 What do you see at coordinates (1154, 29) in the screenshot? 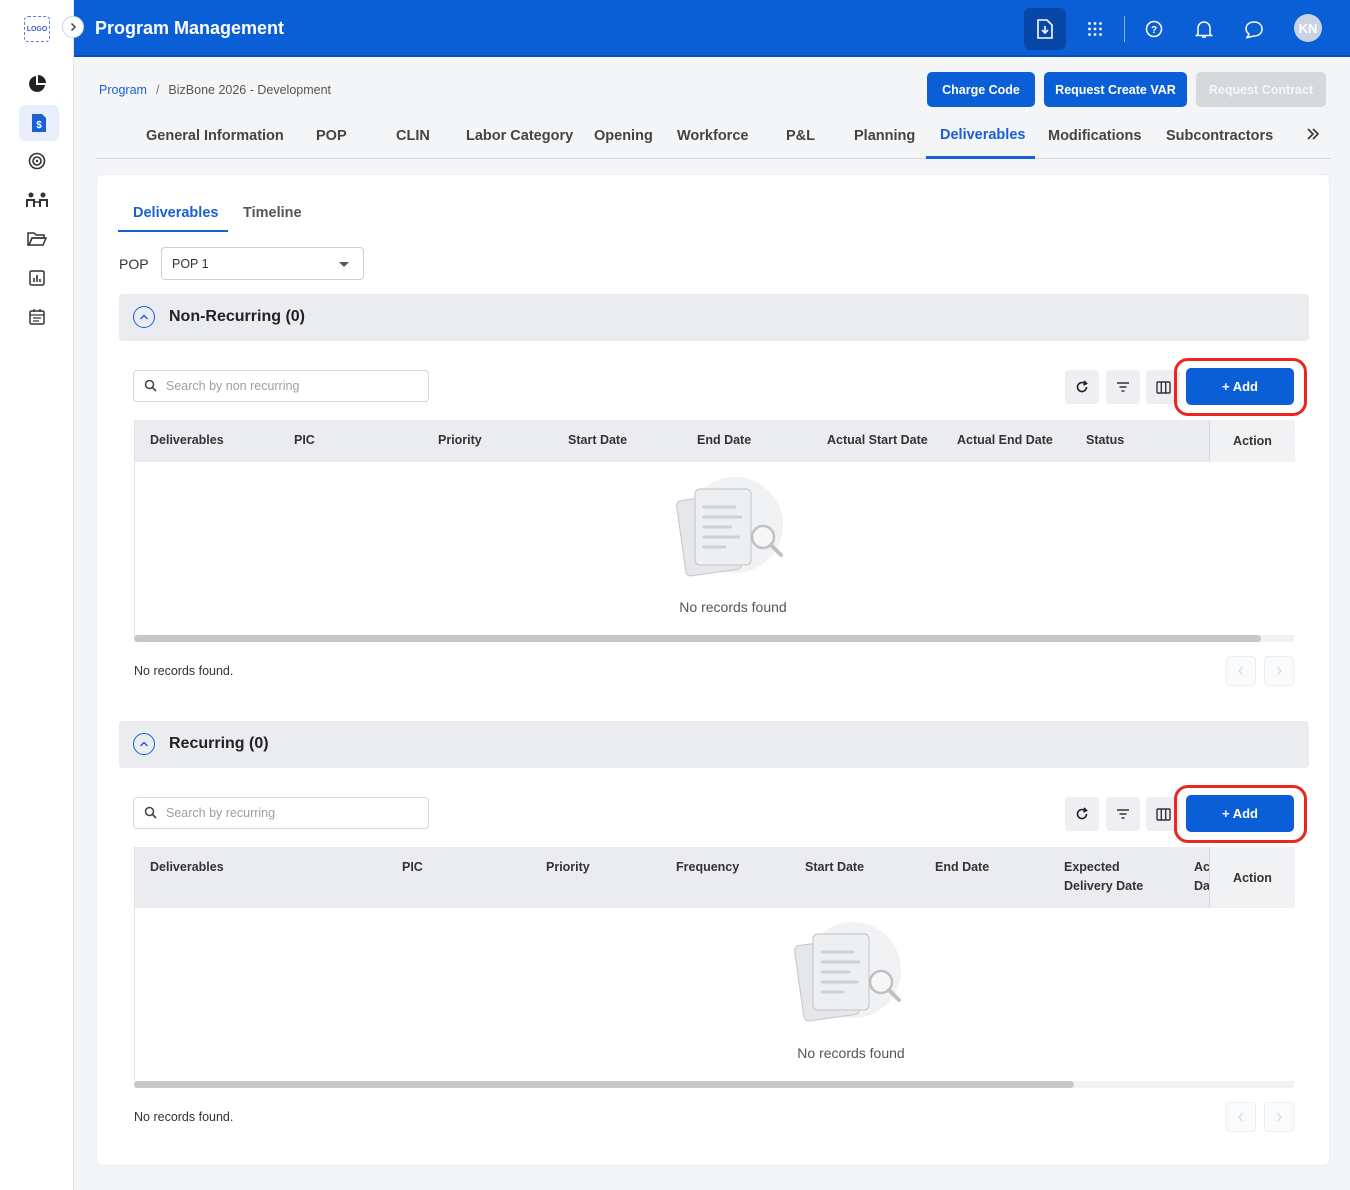
I see `help-button: ?` at bounding box center [1154, 29].